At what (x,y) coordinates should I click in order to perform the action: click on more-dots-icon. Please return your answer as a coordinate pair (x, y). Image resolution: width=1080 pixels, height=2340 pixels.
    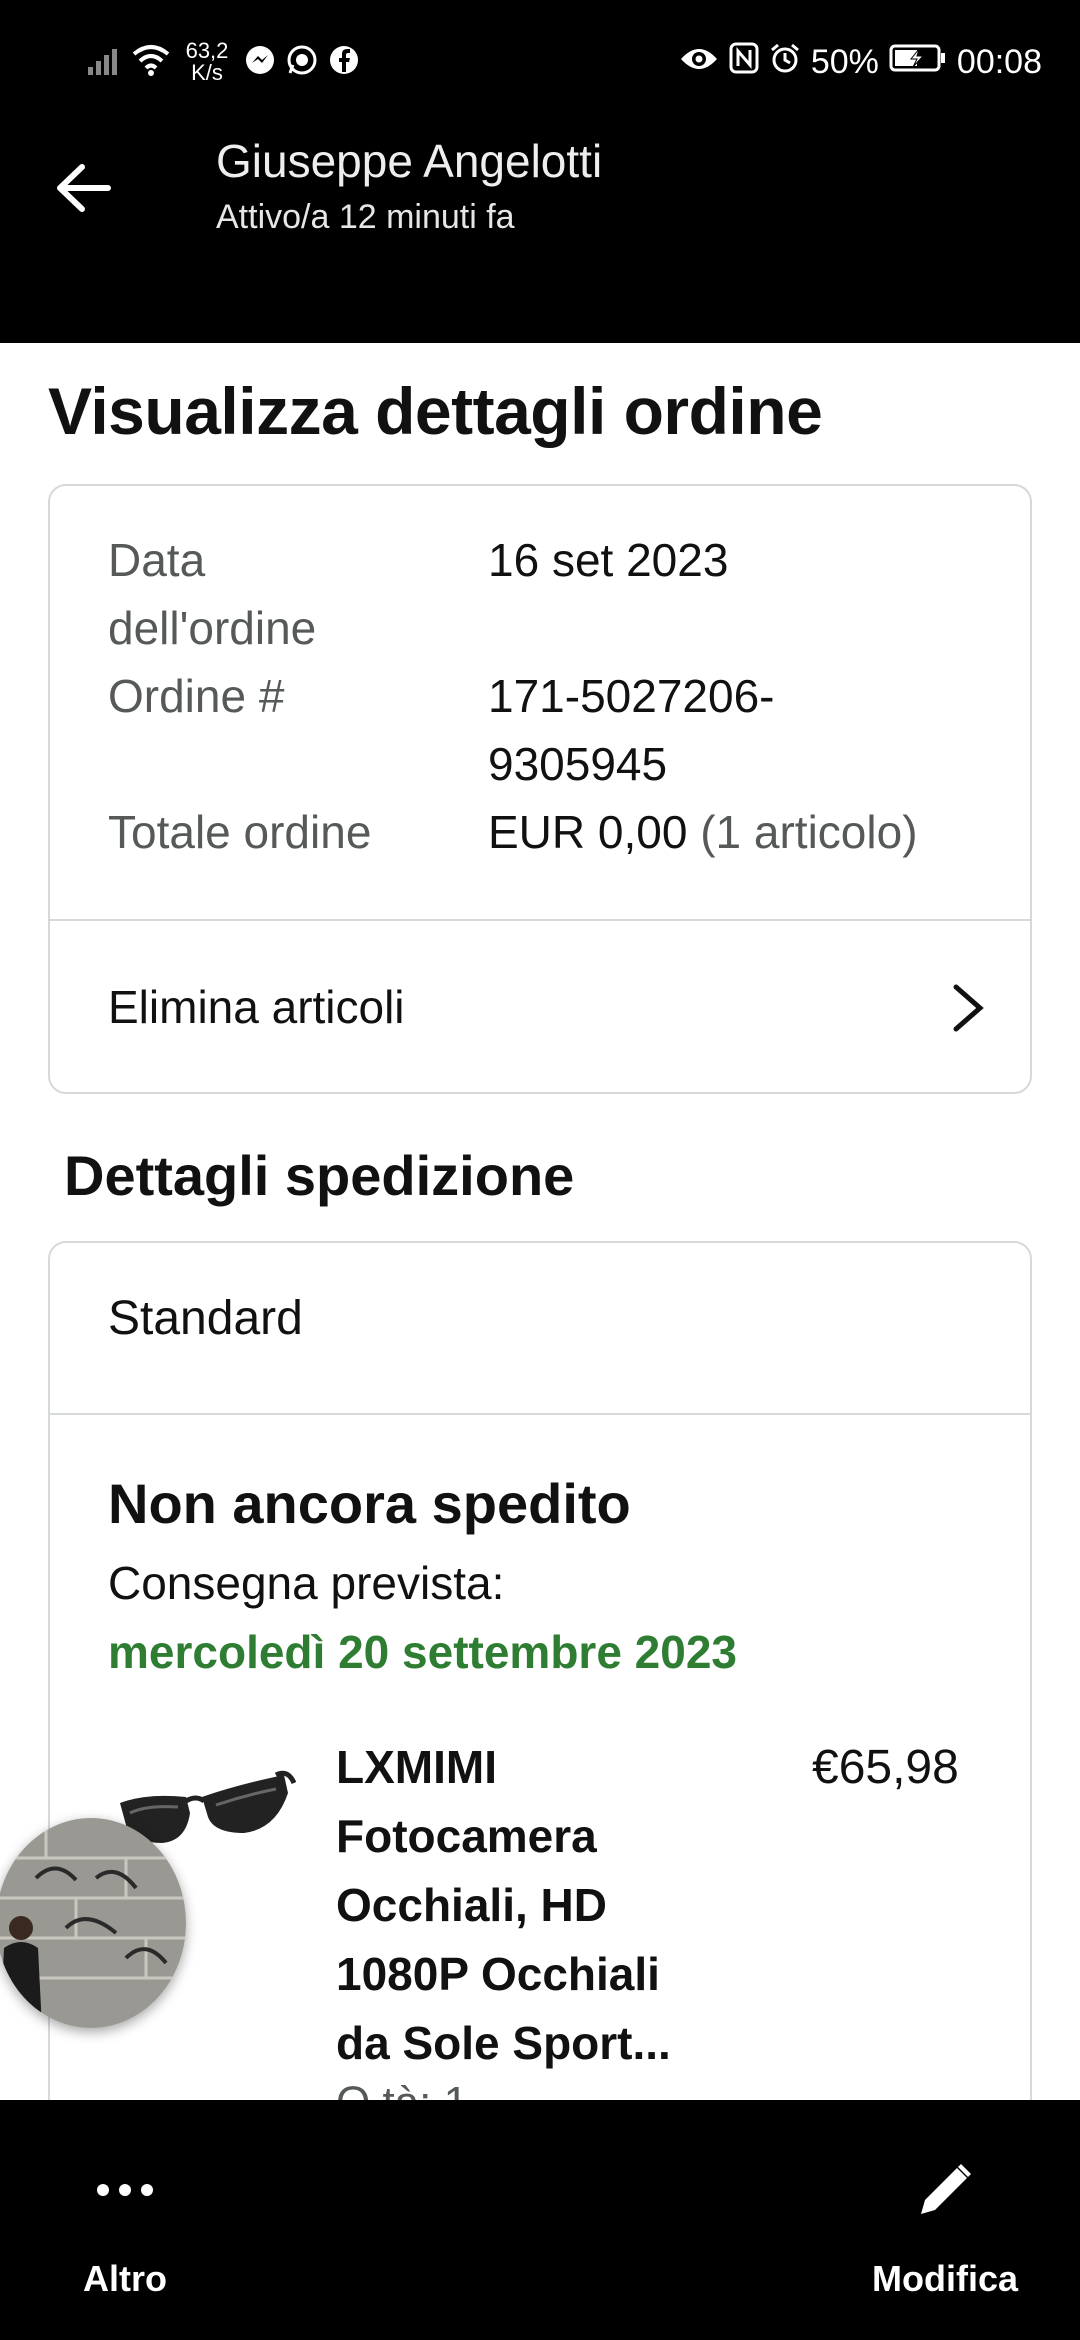
    Looking at the image, I should click on (125, 2190).